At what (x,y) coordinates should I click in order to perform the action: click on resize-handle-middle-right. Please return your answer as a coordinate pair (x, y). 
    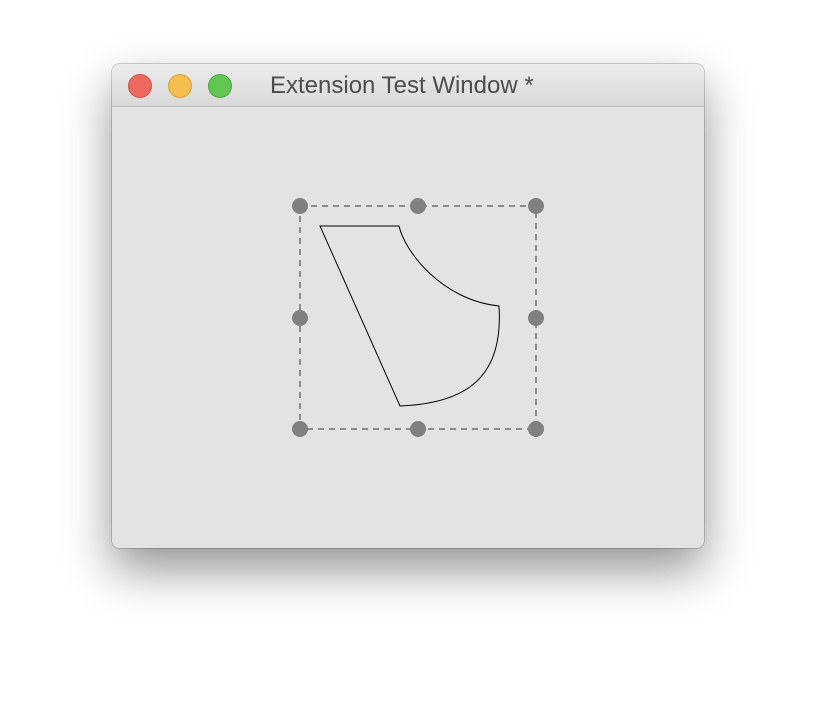
    Looking at the image, I should click on (536, 318).